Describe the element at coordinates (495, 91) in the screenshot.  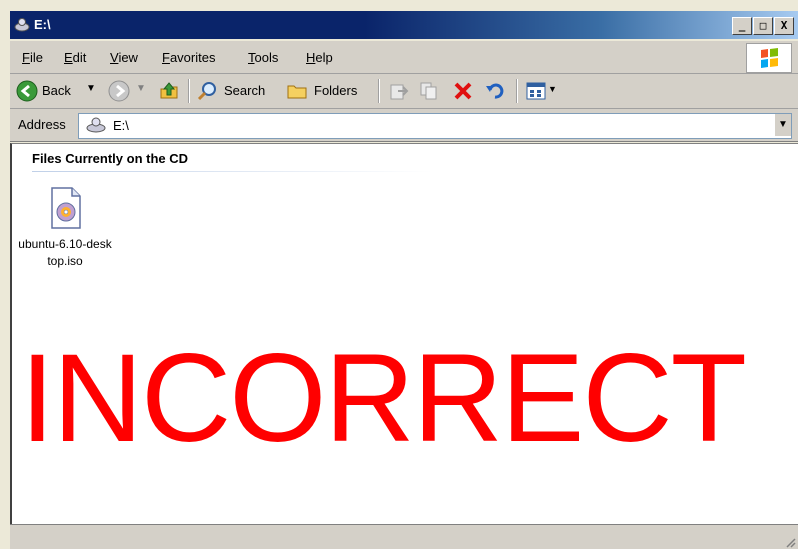
I see `undo-icon` at that location.